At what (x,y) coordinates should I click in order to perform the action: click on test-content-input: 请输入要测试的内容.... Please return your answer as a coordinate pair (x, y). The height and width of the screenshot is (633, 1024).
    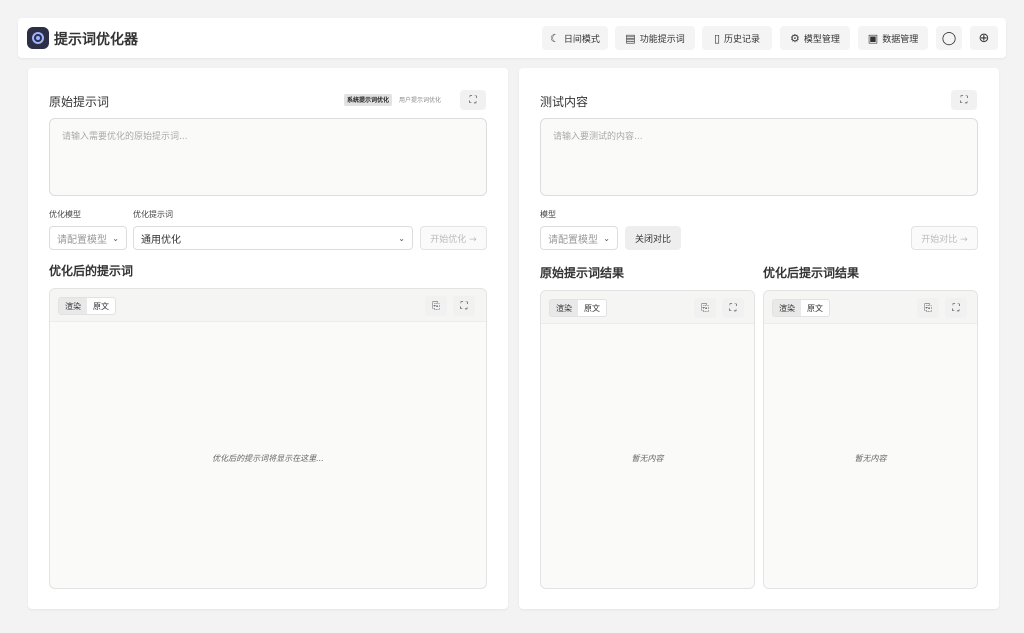
    Looking at the image, I should click on (759, 157).